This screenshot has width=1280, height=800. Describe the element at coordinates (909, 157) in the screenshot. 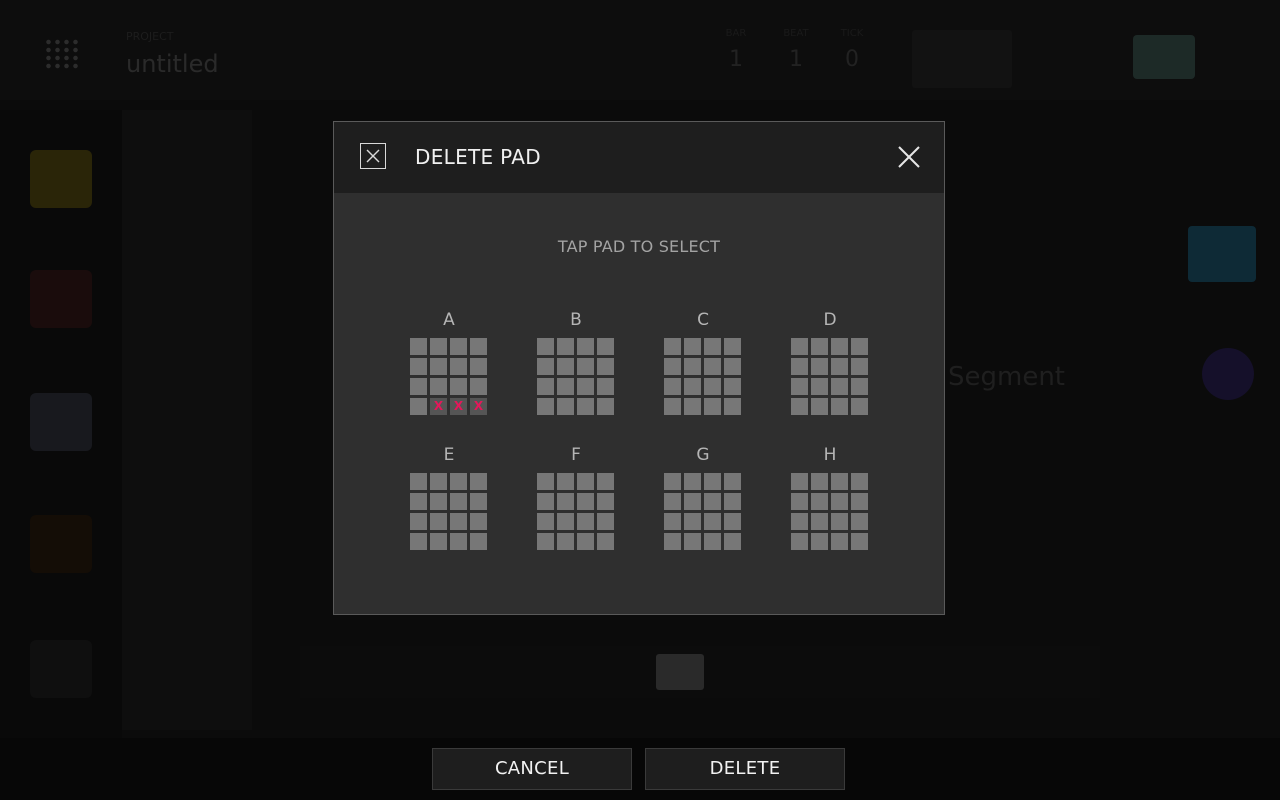

I see `close-icon` at that location.